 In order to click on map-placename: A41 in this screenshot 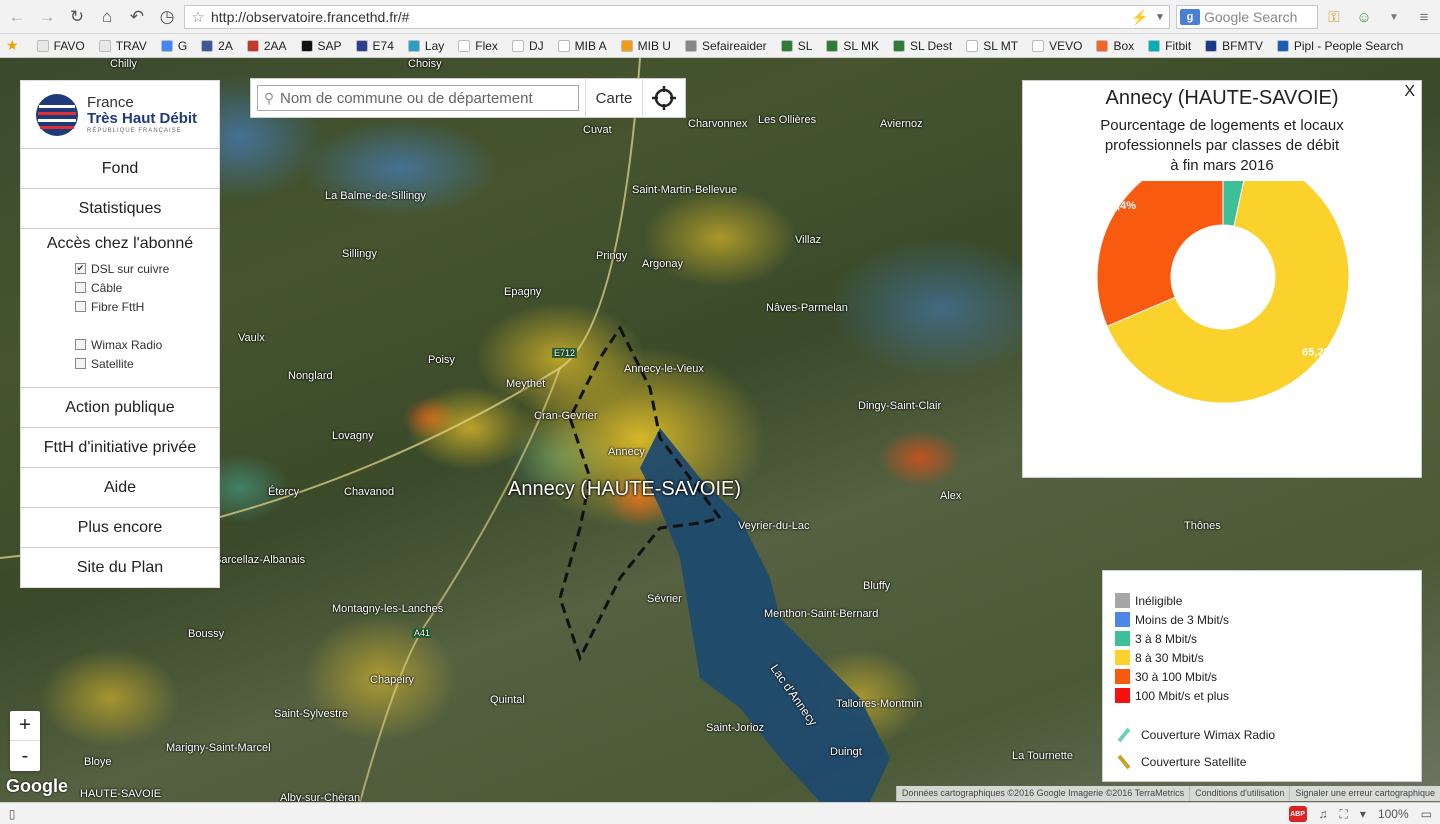, I will do `click(422, 633)`.